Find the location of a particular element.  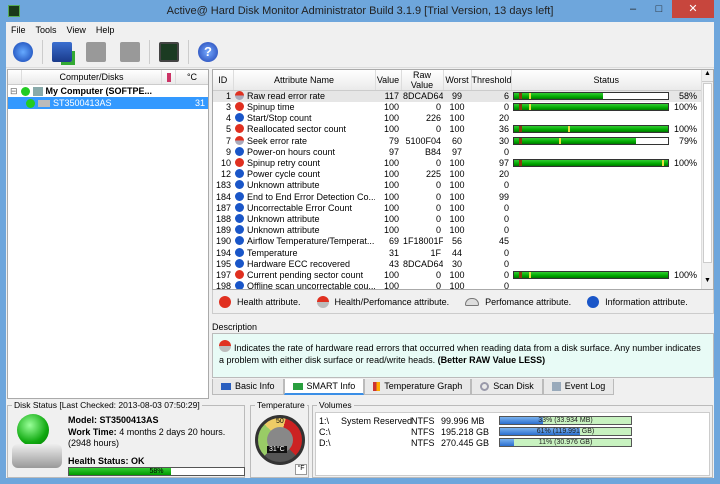

refresh-icon is located at coordinates (23, 52).